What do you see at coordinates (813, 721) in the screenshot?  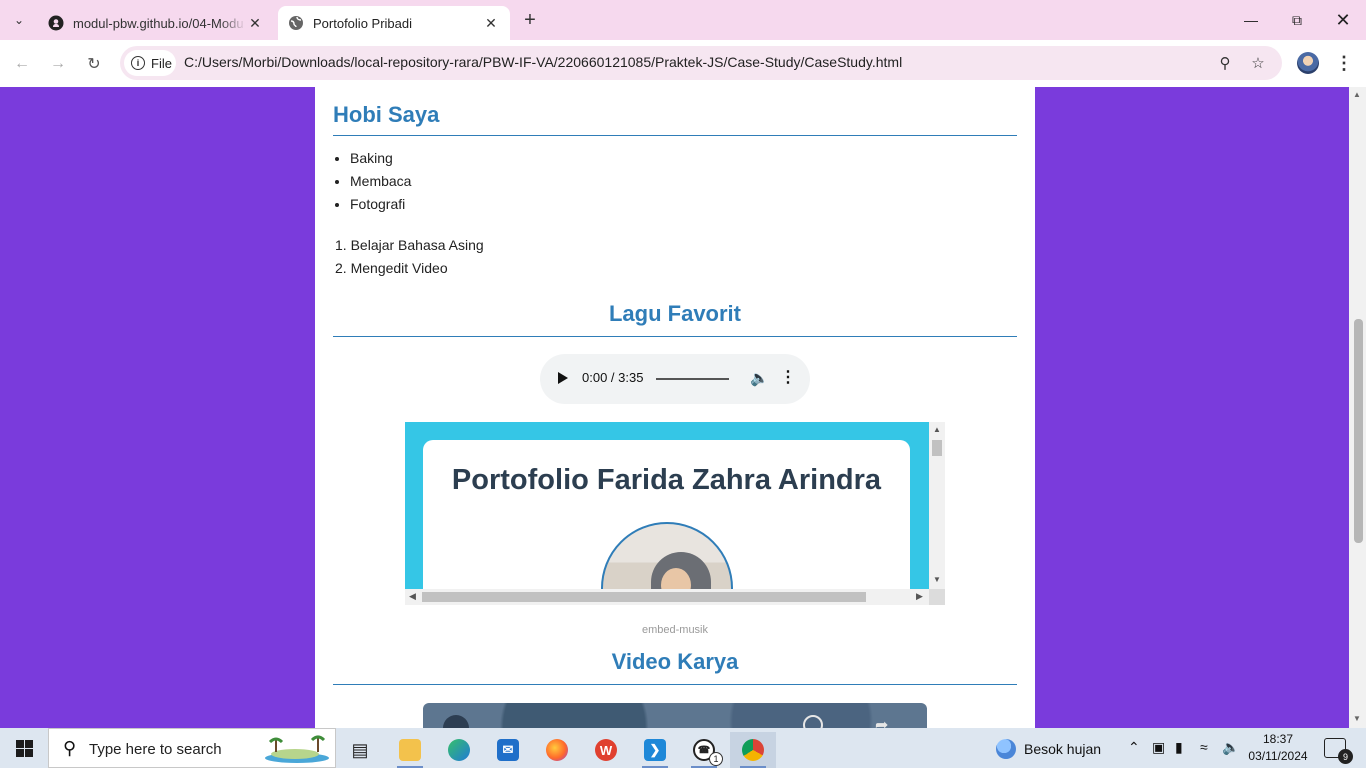 I see `watch-later-icon` at bounding box center [813, 721].